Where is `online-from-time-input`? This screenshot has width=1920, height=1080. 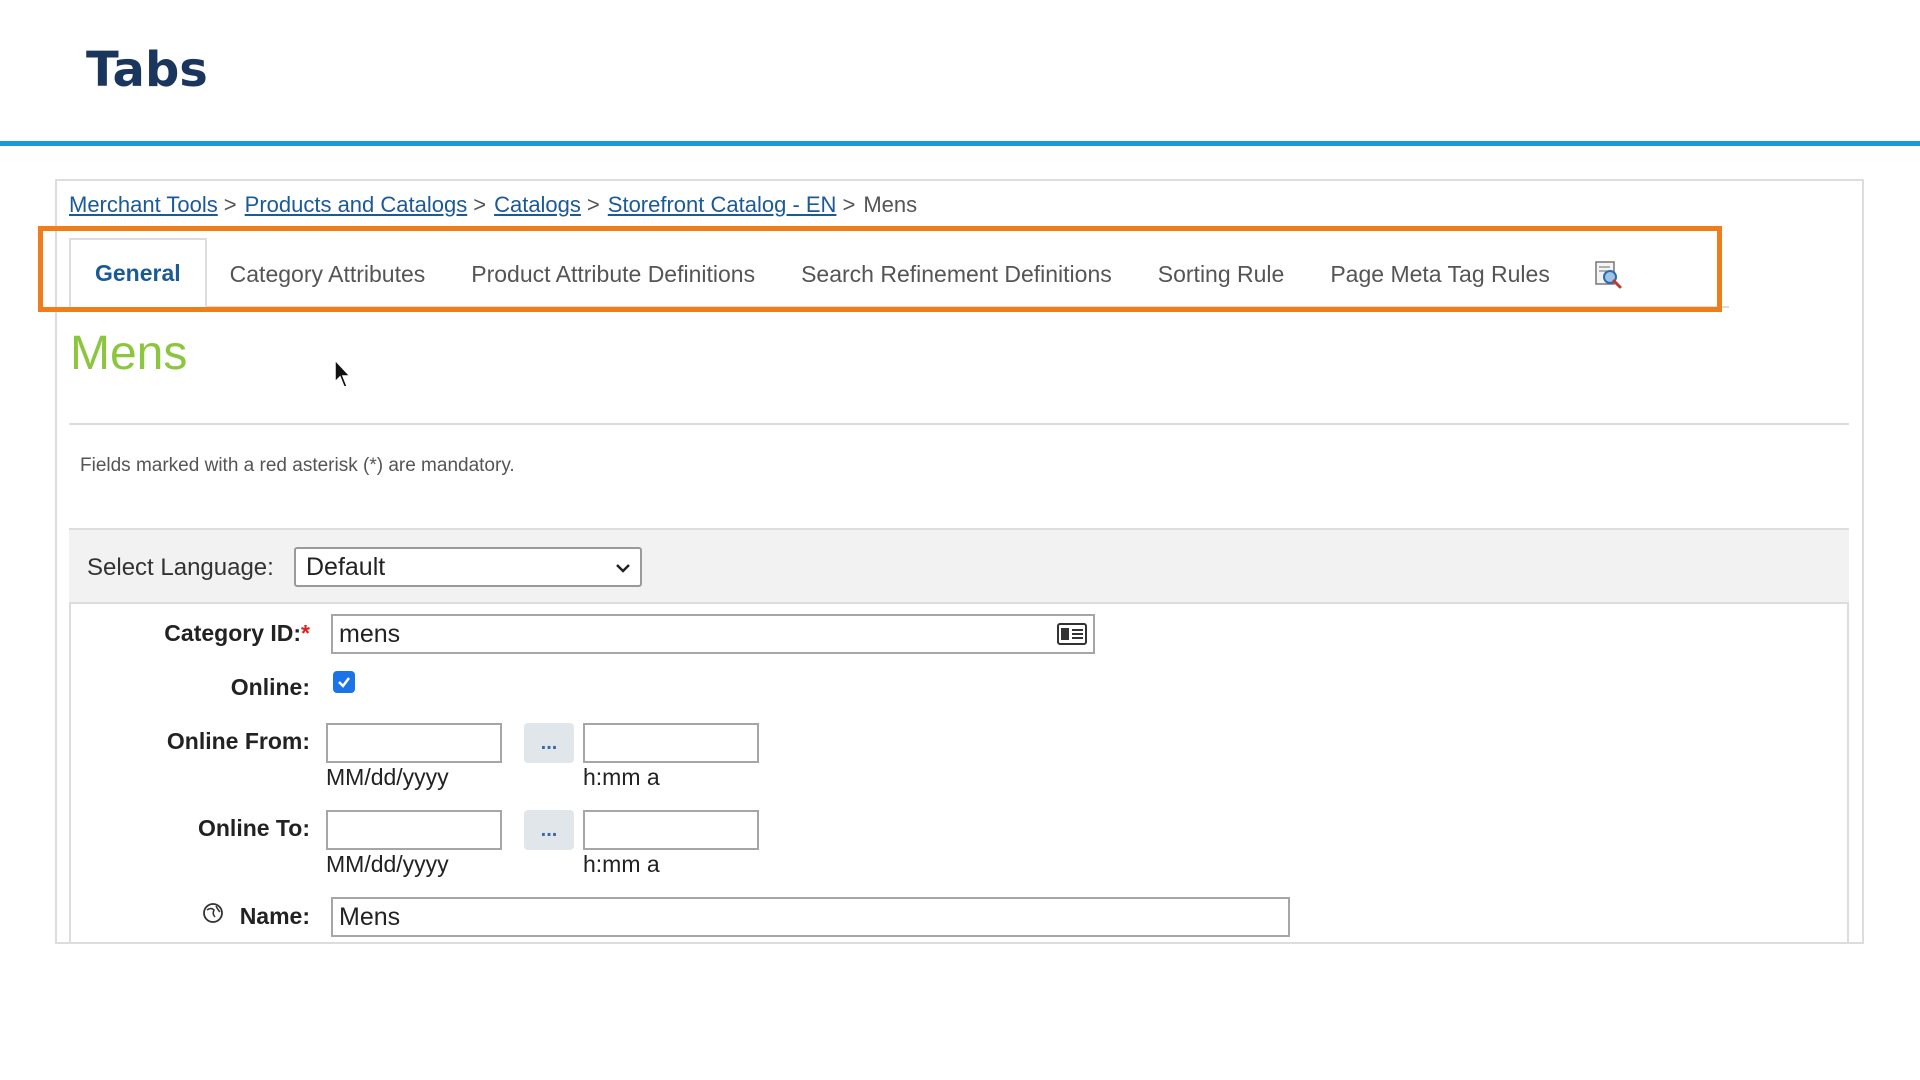 online-from-time-input is located at coordinates (671, 743).